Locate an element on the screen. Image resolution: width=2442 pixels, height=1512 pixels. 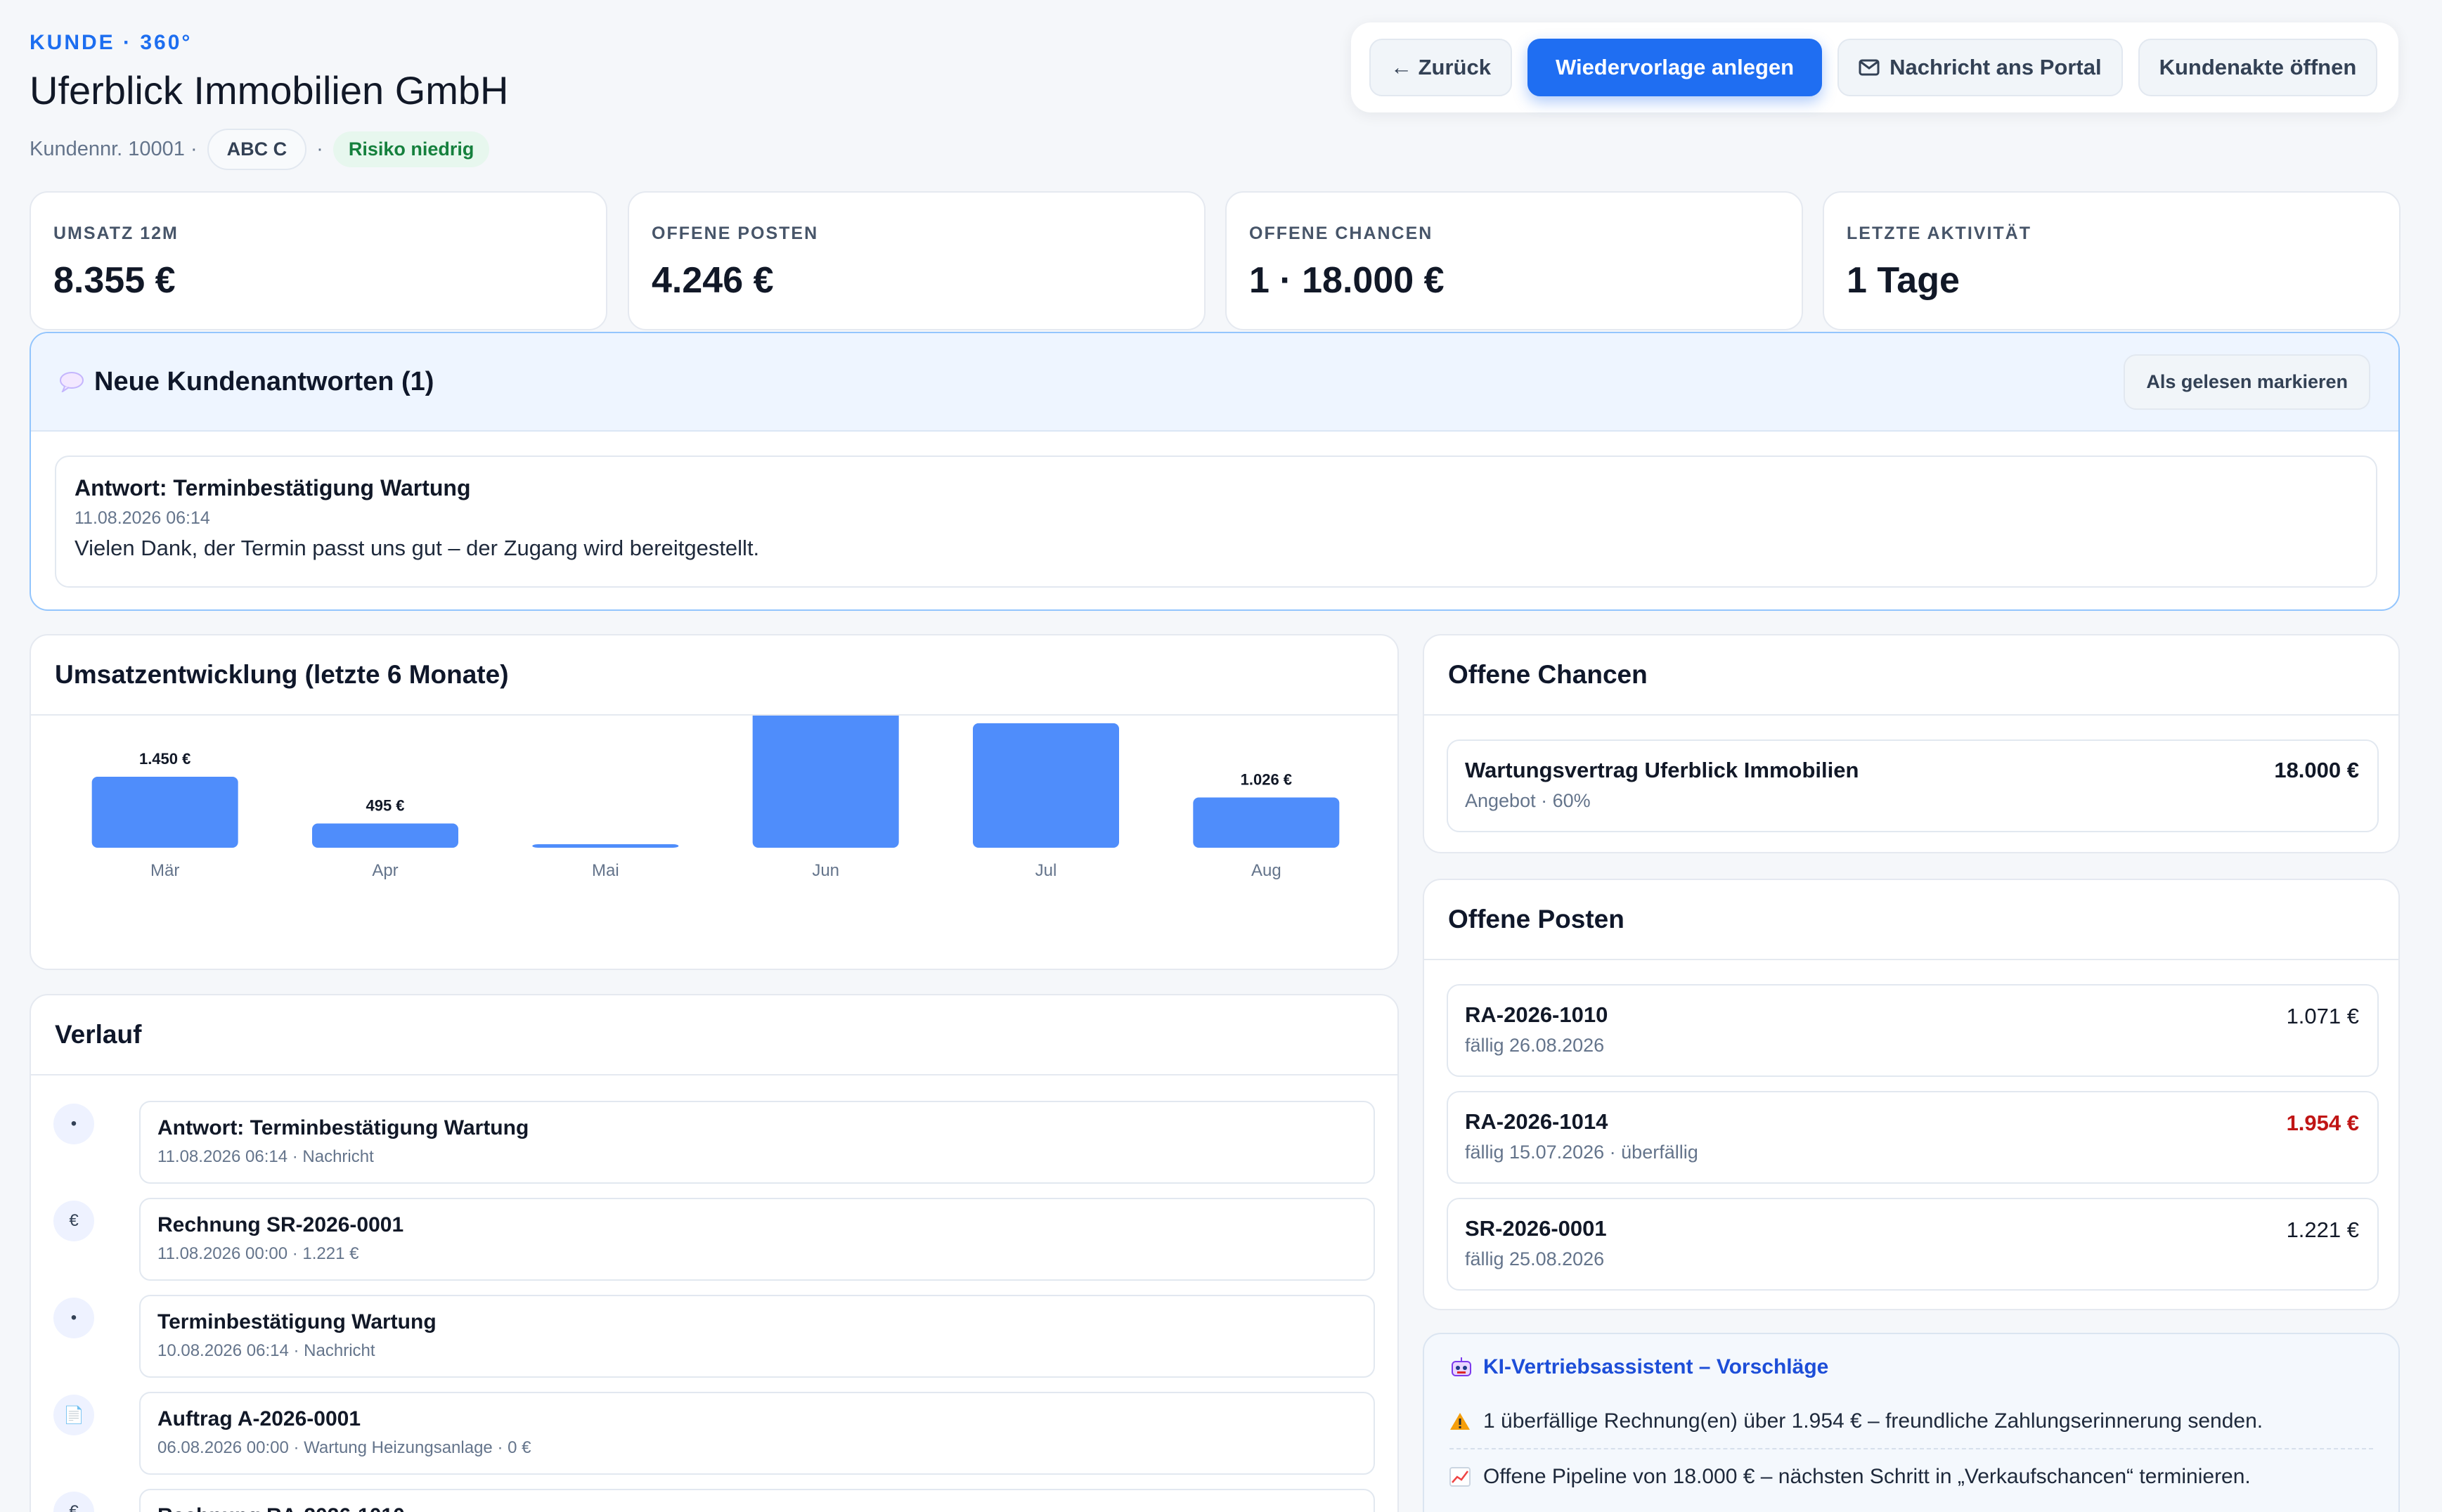
timeline-item-title: Rechnung RA-2026-1010 is located at coordinates (757, 1508).